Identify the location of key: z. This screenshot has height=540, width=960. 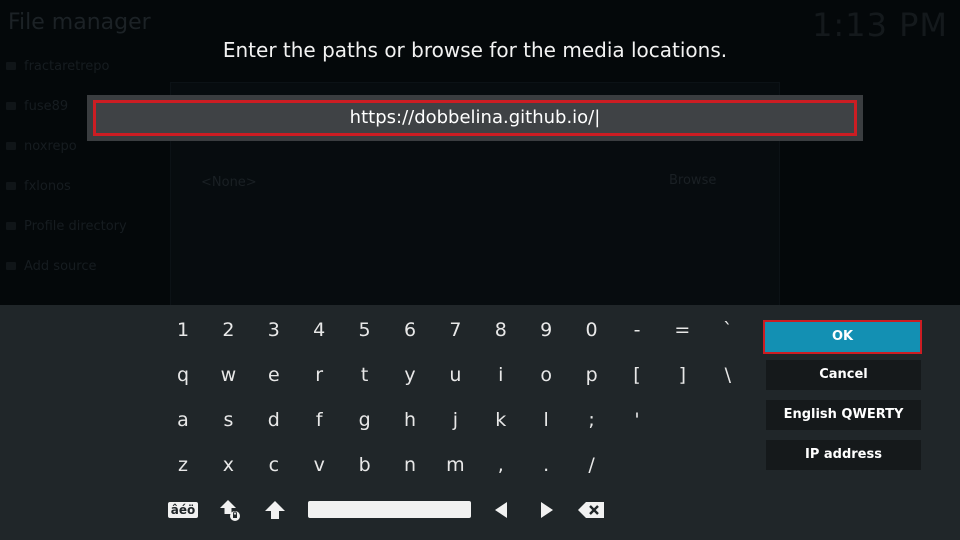
(183, 465).